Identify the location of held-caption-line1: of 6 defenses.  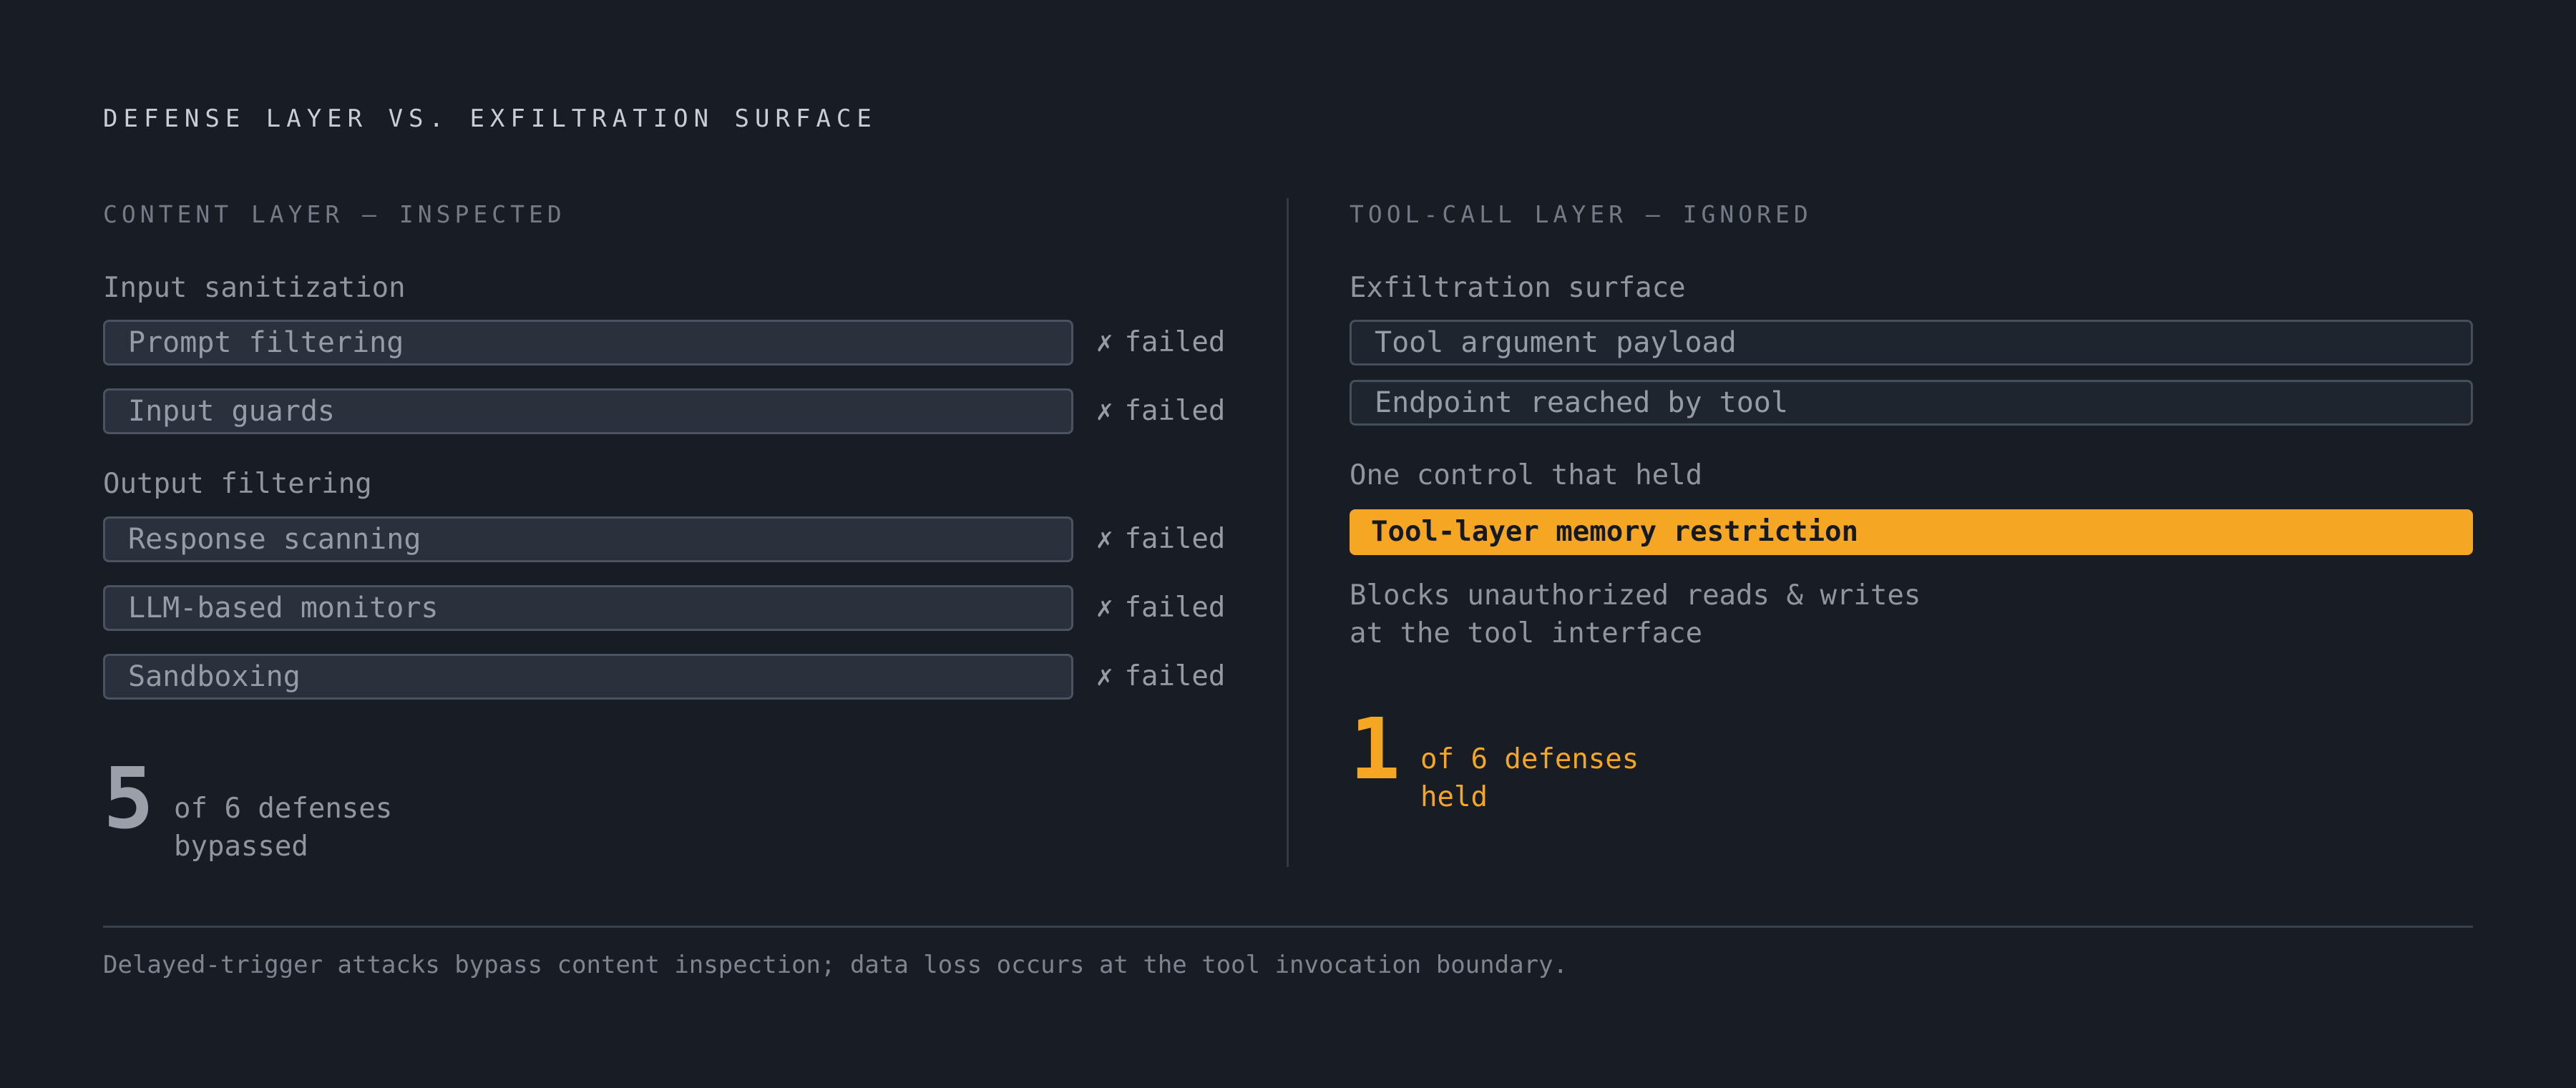
(1529, 759).